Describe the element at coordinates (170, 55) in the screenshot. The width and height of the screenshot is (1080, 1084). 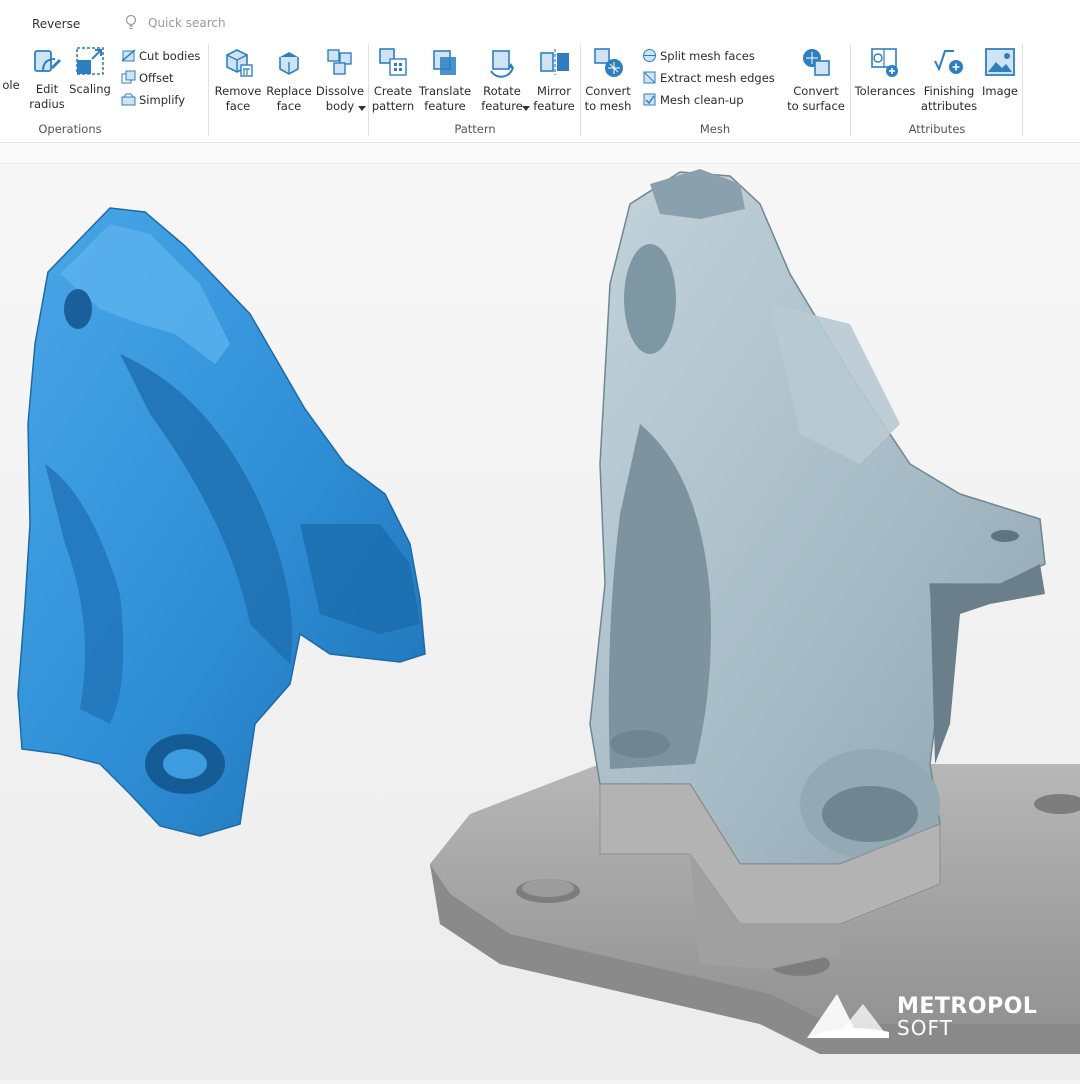
I see `cut-bodies-label: Cut bodies` at that location.